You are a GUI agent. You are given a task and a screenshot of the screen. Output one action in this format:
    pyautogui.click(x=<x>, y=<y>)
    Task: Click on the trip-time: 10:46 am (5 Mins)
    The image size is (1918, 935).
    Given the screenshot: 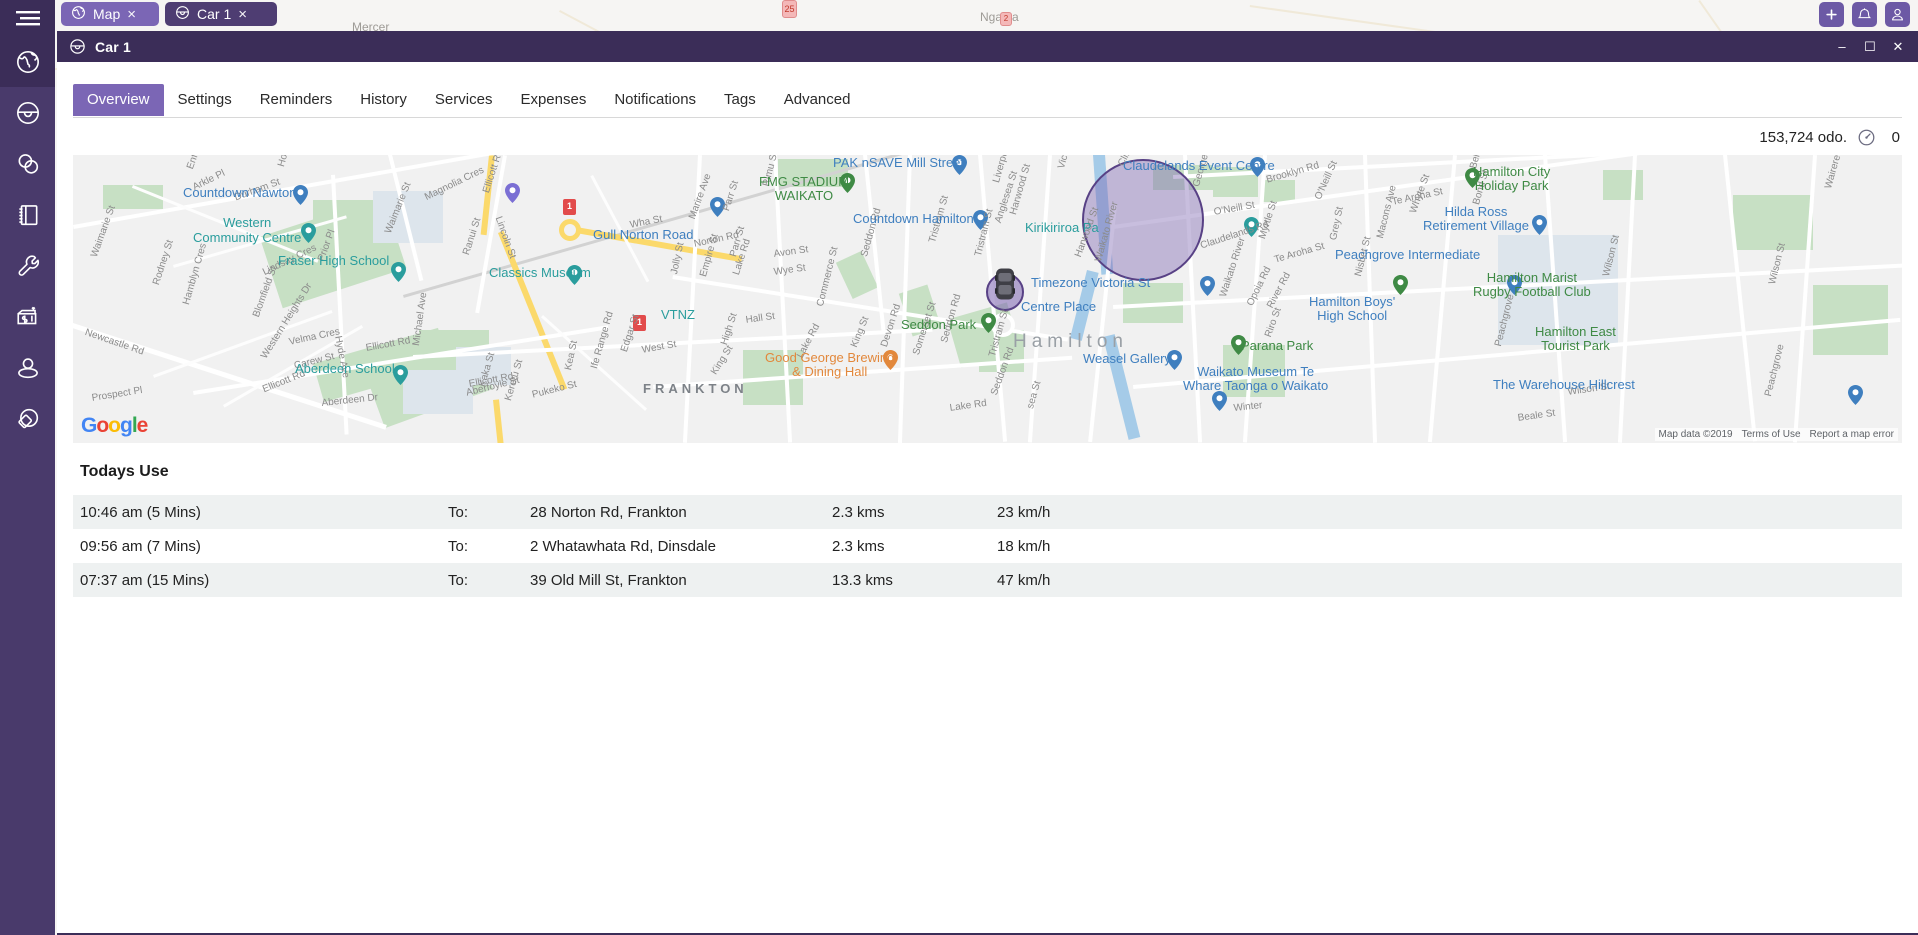 What is the action you would take?
    pyautogui.click(x=140, y=512)
    